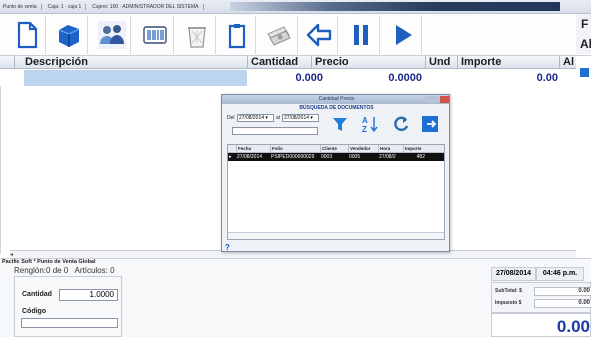 This screenshot has height=337, width=591. Describe the element at coordinates (395, 6) in the screenshot. I see `title-gradient` at that location.